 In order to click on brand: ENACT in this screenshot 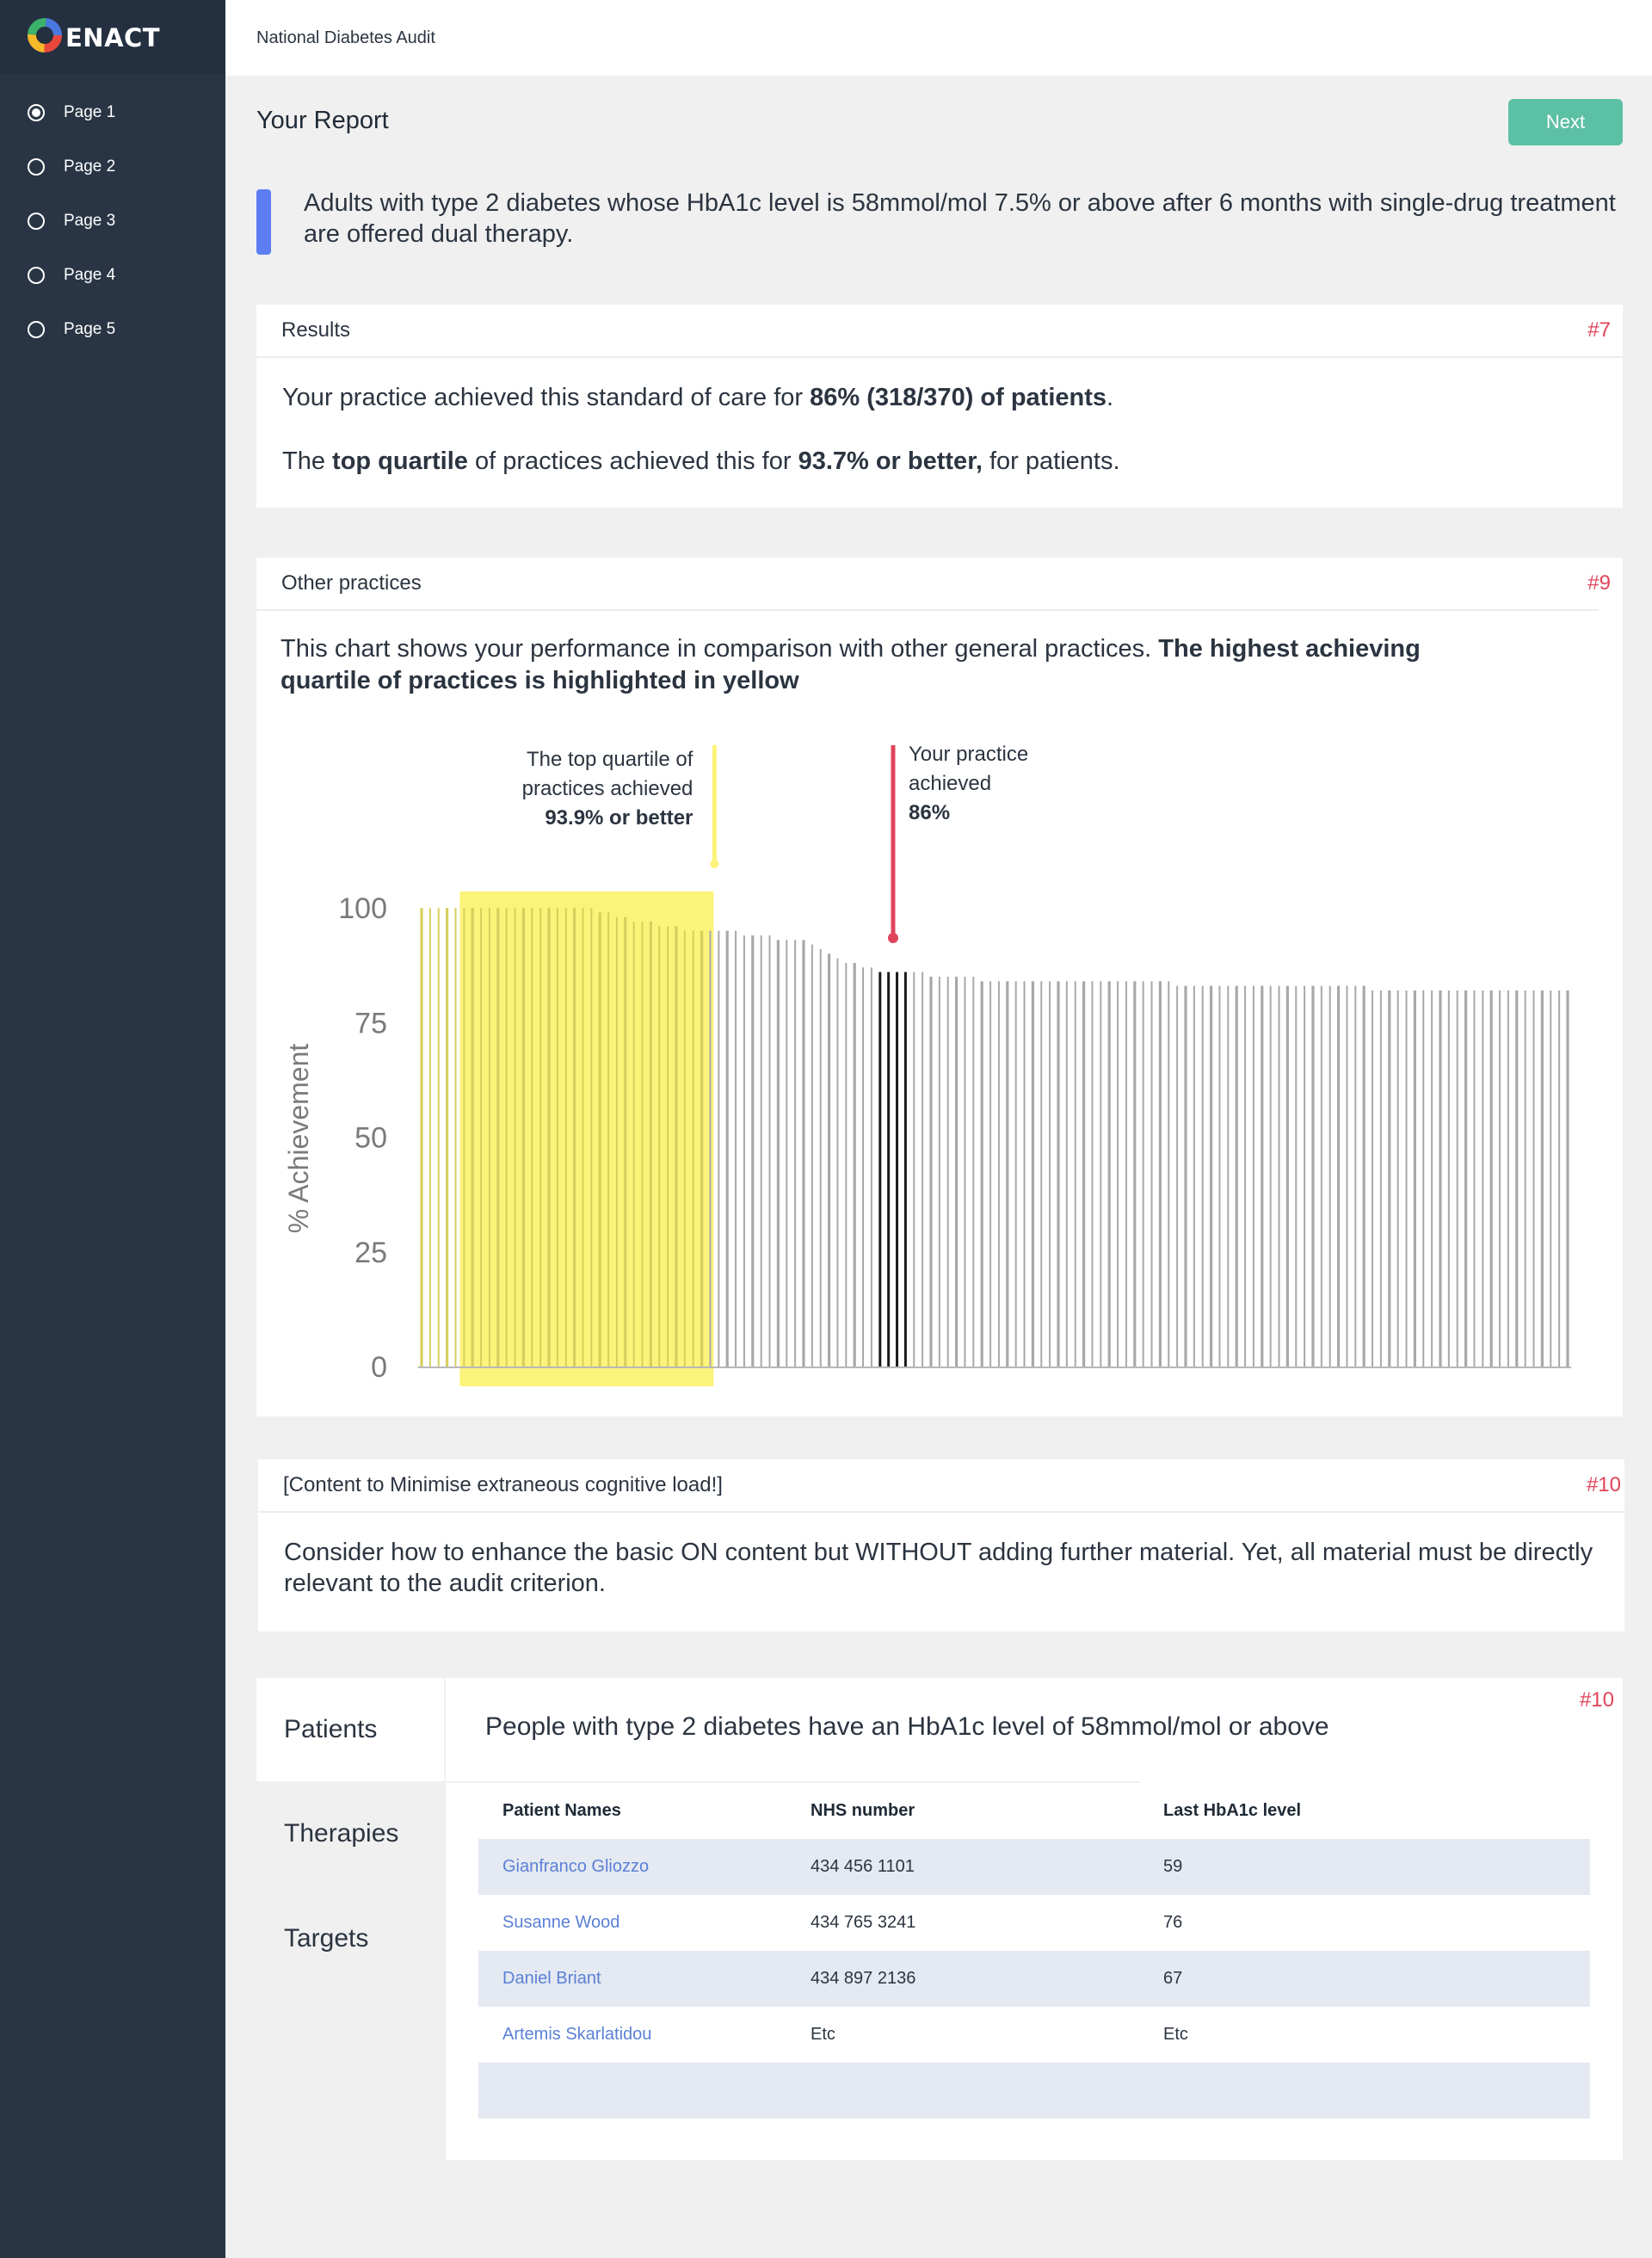, I will do `click(112, 37)`.